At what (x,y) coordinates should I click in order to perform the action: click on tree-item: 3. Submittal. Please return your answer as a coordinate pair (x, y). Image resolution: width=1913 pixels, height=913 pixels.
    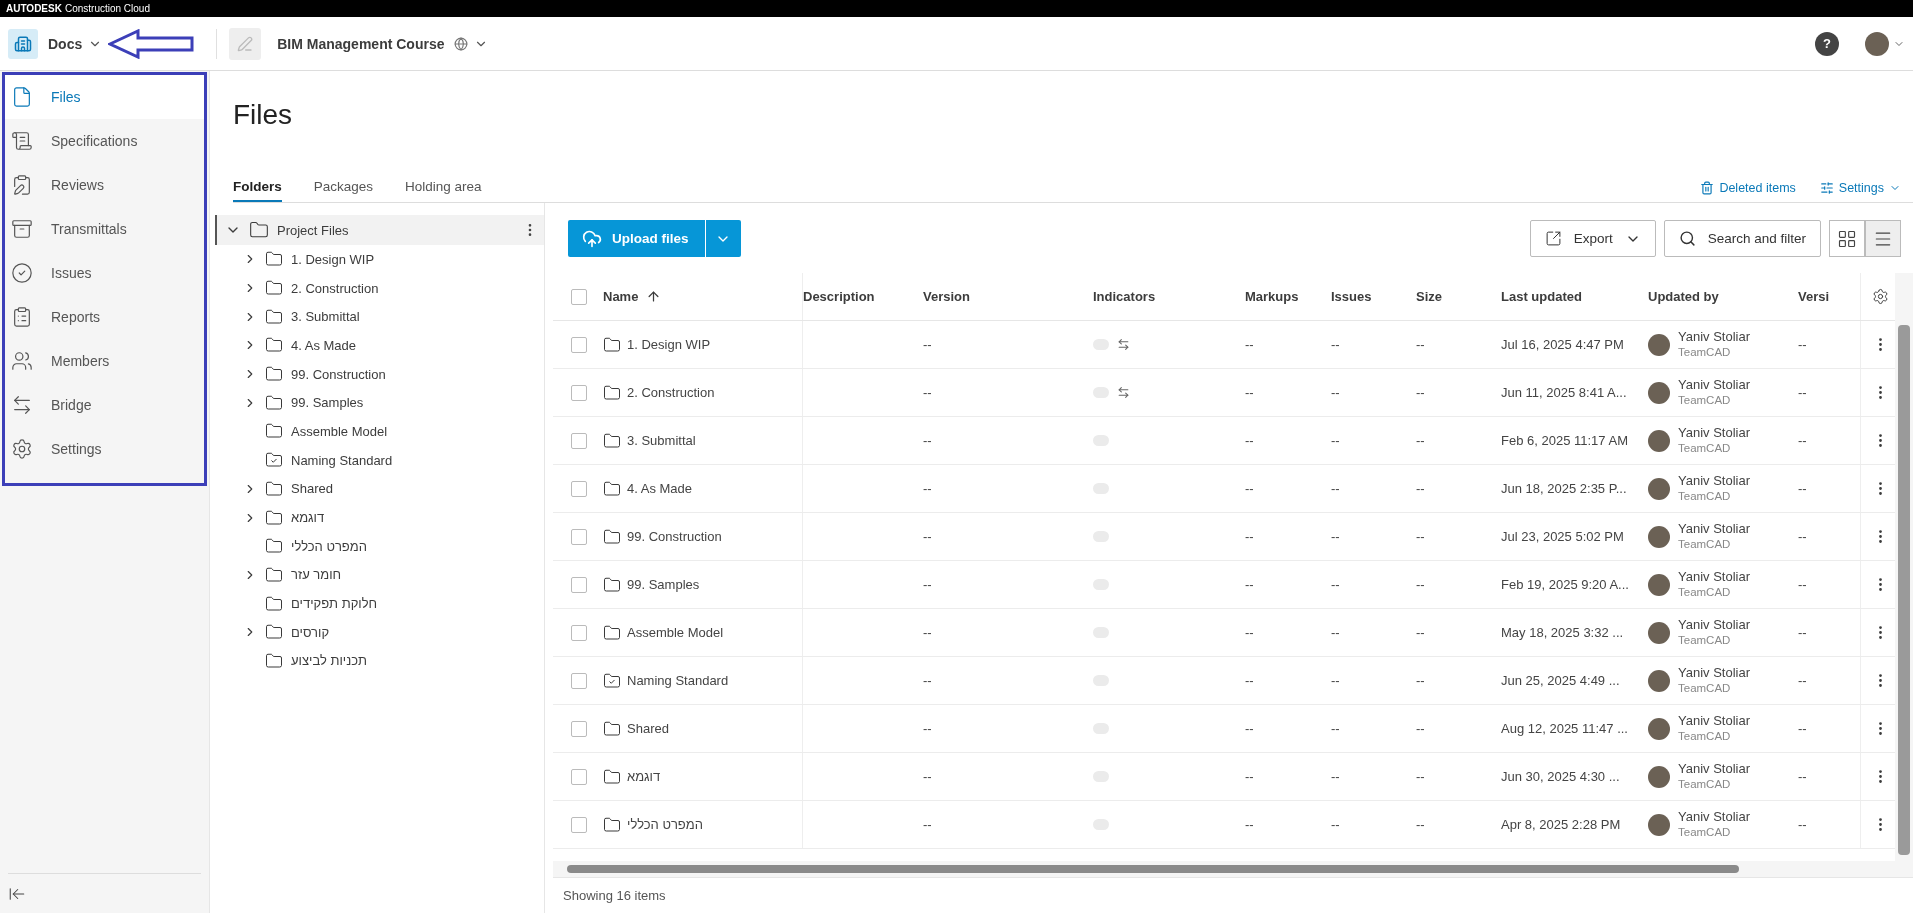
    Looking at the image, I should click on (325, 317).